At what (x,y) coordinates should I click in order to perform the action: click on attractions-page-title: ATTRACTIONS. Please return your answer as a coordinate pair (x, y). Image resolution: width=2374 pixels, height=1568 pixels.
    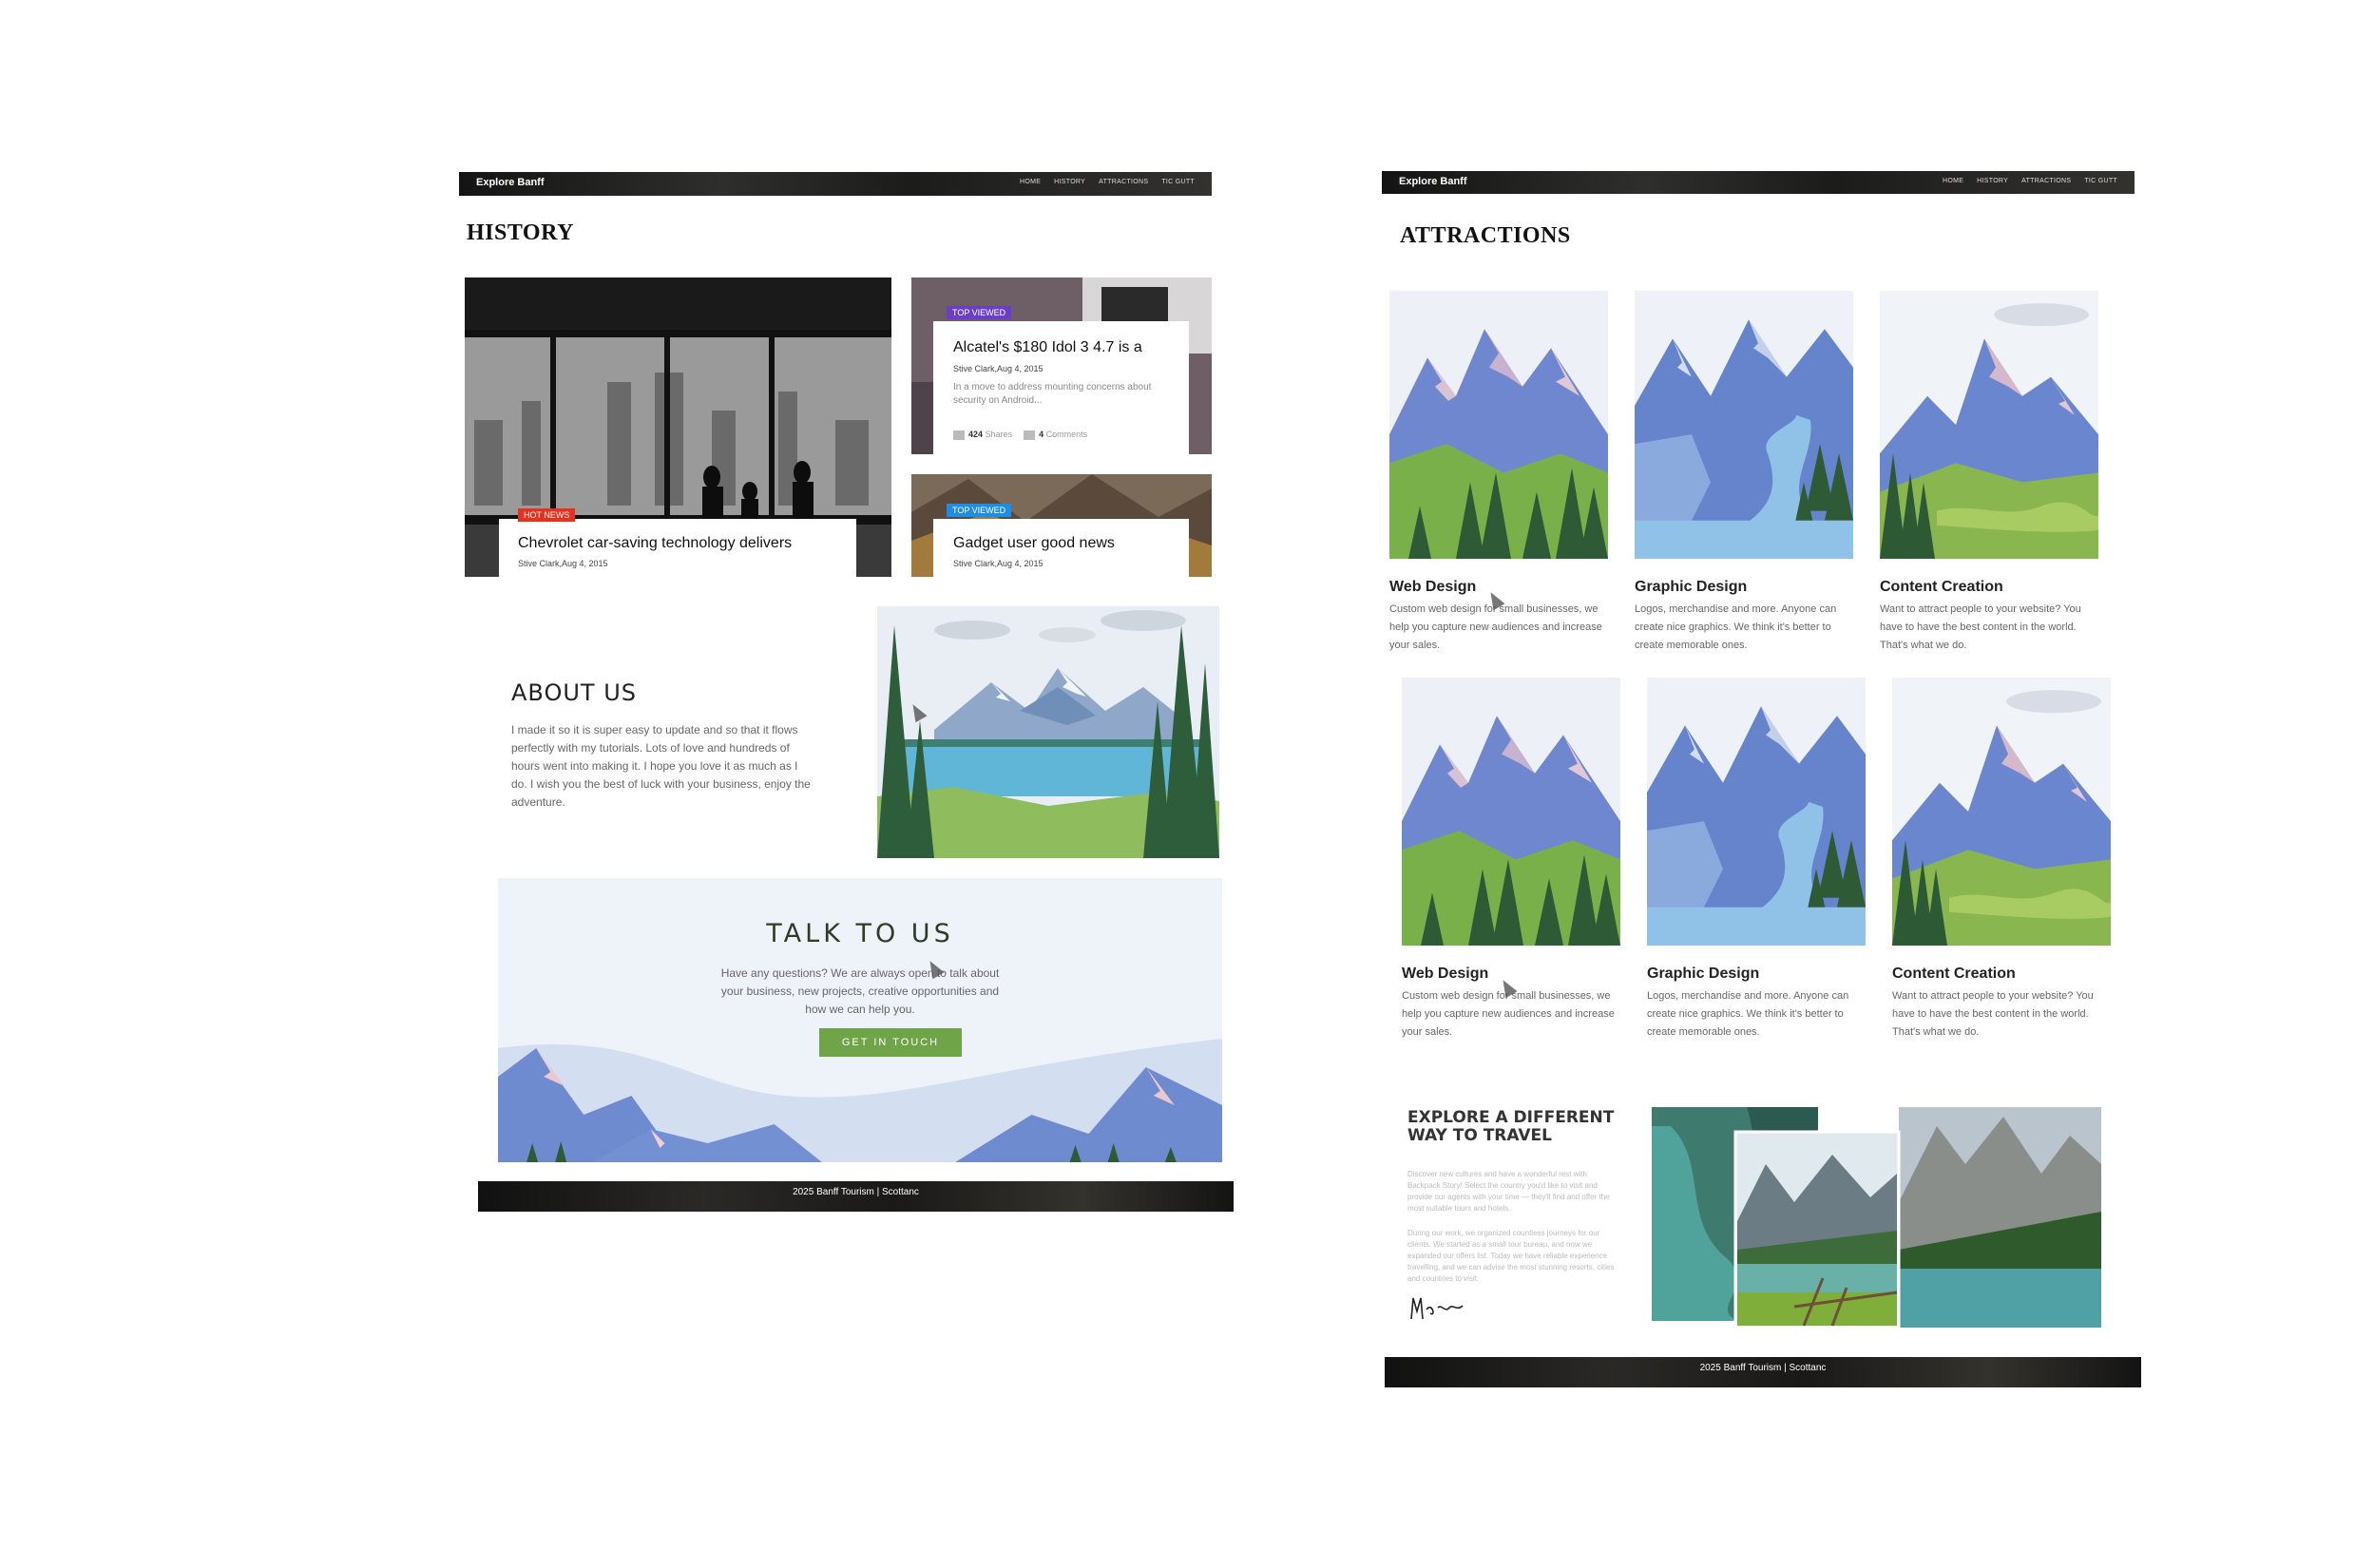
    Looking at the image, I should click on (1485, 236).